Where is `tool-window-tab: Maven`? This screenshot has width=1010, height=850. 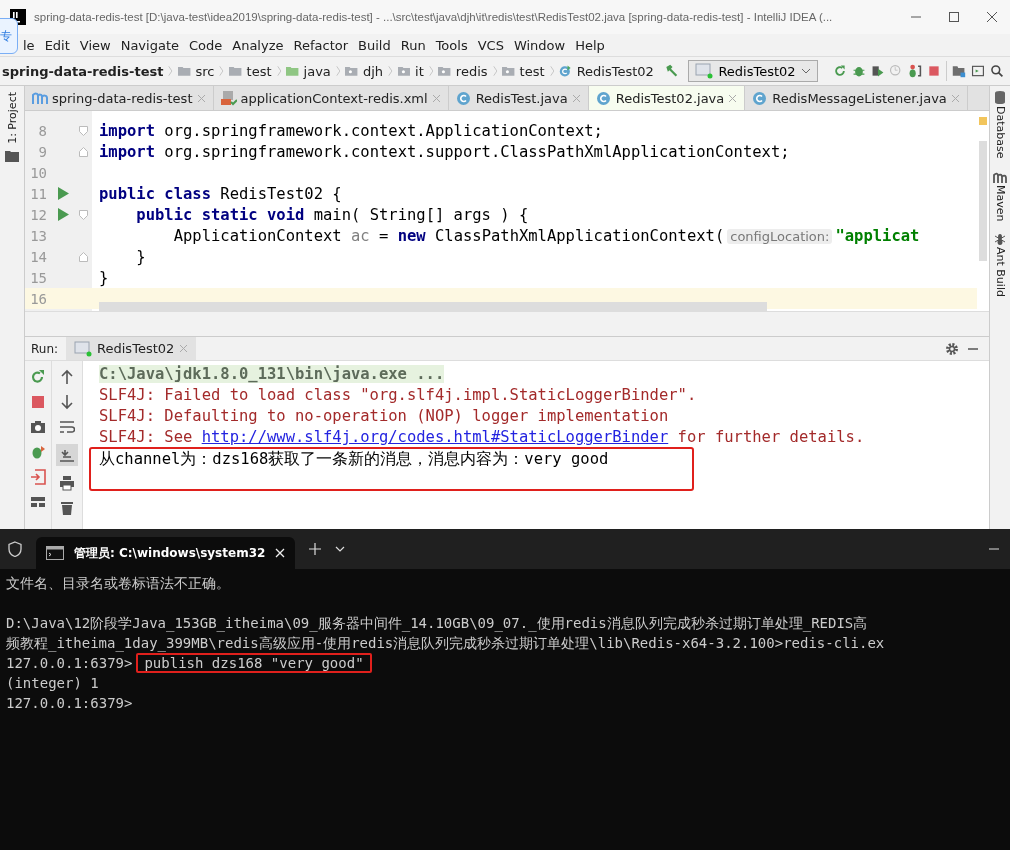 tool-window-tab: Maven is located at coordinates (1000, 195).